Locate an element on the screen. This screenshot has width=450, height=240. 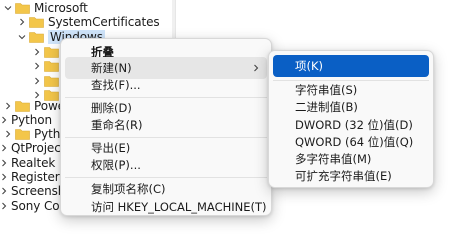
menu-item-rename: 重命名(R) is located at coordinates (166, 125).